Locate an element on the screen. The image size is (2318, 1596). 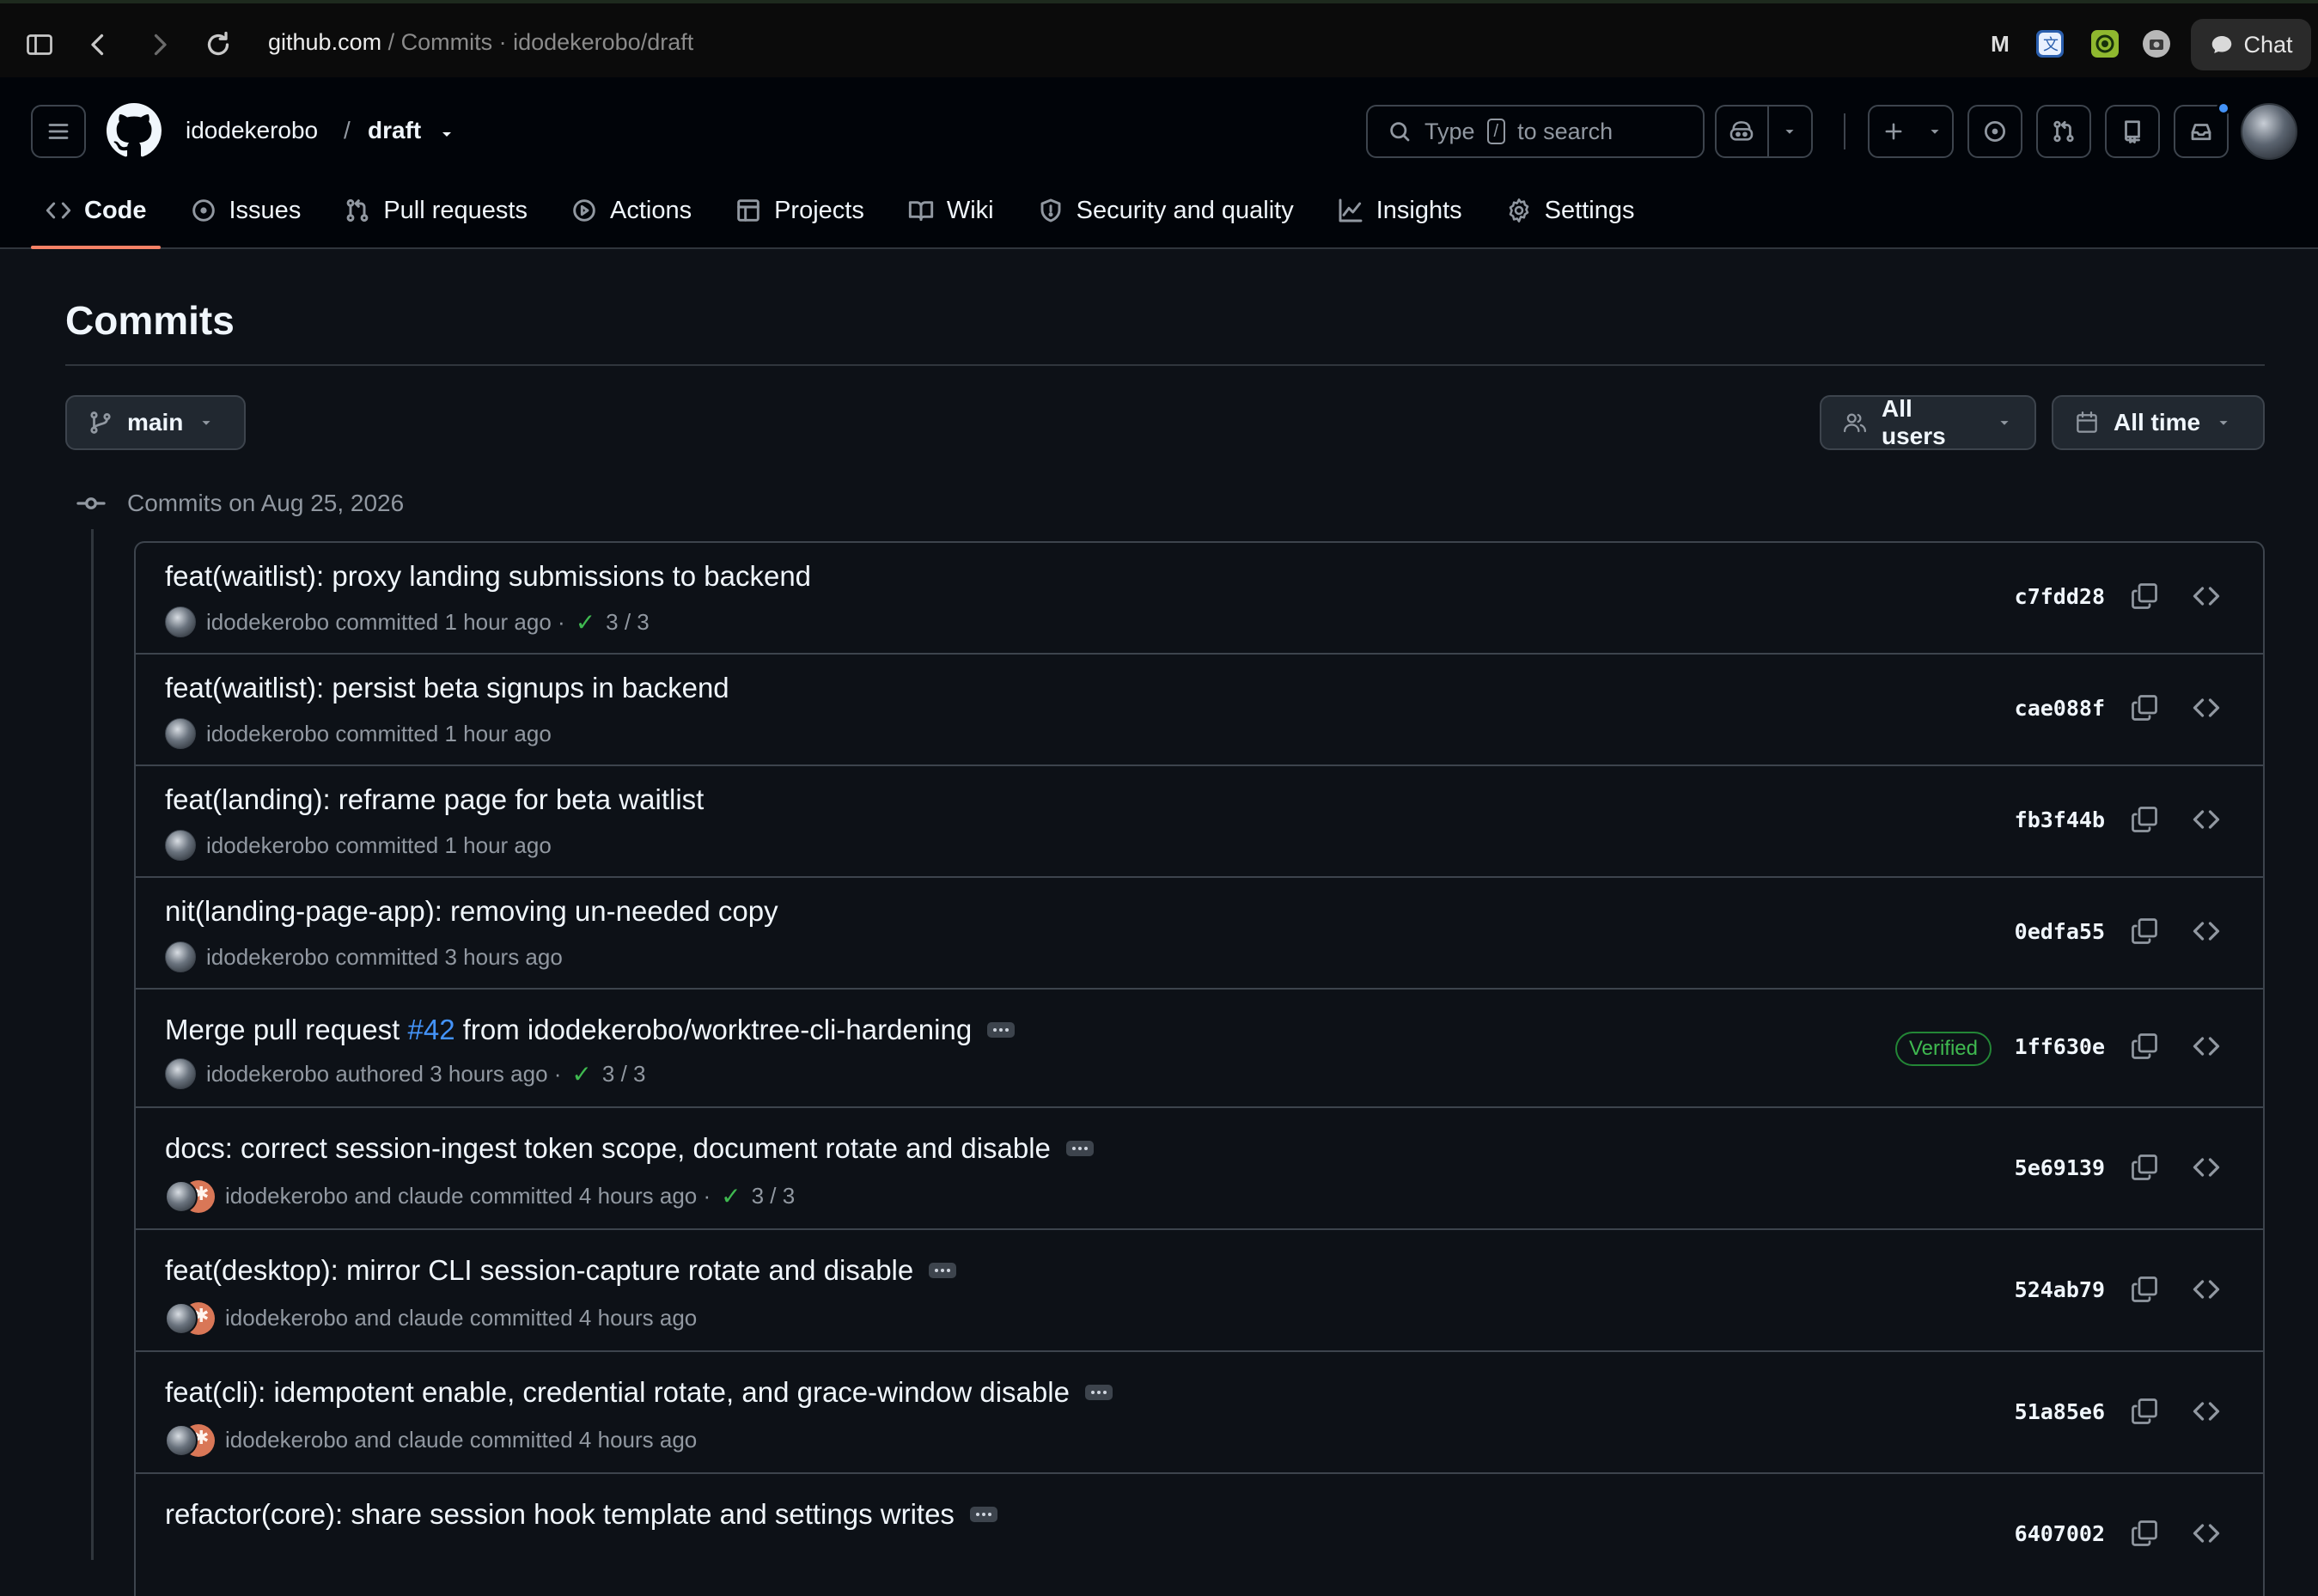
github-logo-icon is located at coordinates (134, 130).